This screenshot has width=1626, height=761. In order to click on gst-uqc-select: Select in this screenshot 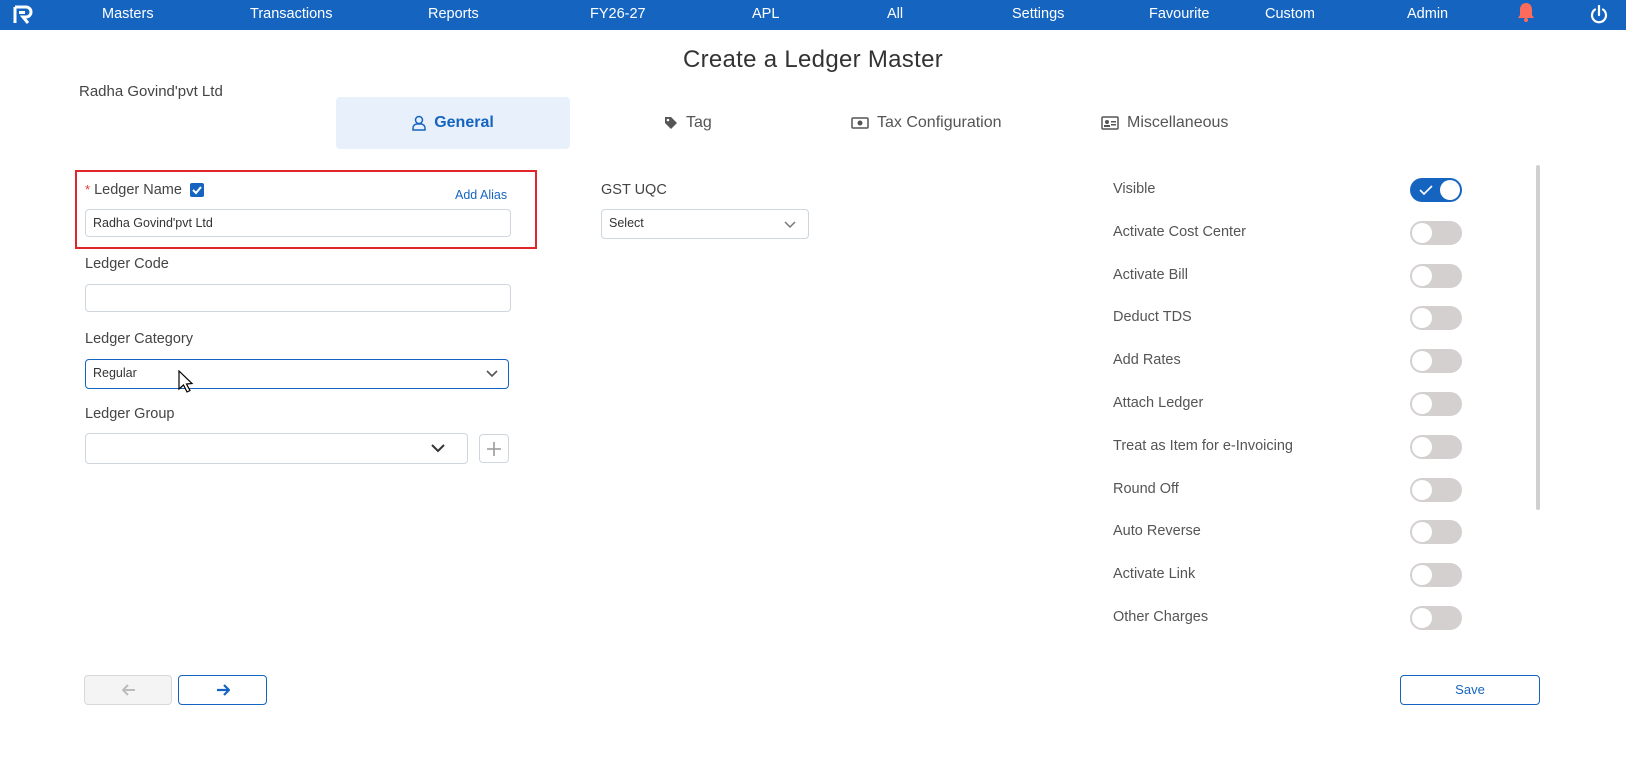, I will do `click(705, 224)`.